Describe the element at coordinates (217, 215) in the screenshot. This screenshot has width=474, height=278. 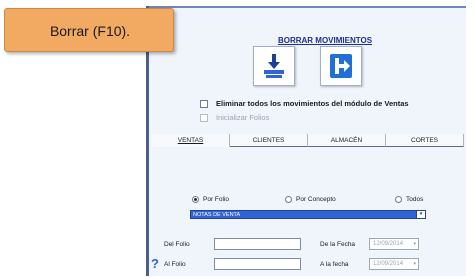
I see `concept-select-value: NOTAS DE VENTA` at that location.